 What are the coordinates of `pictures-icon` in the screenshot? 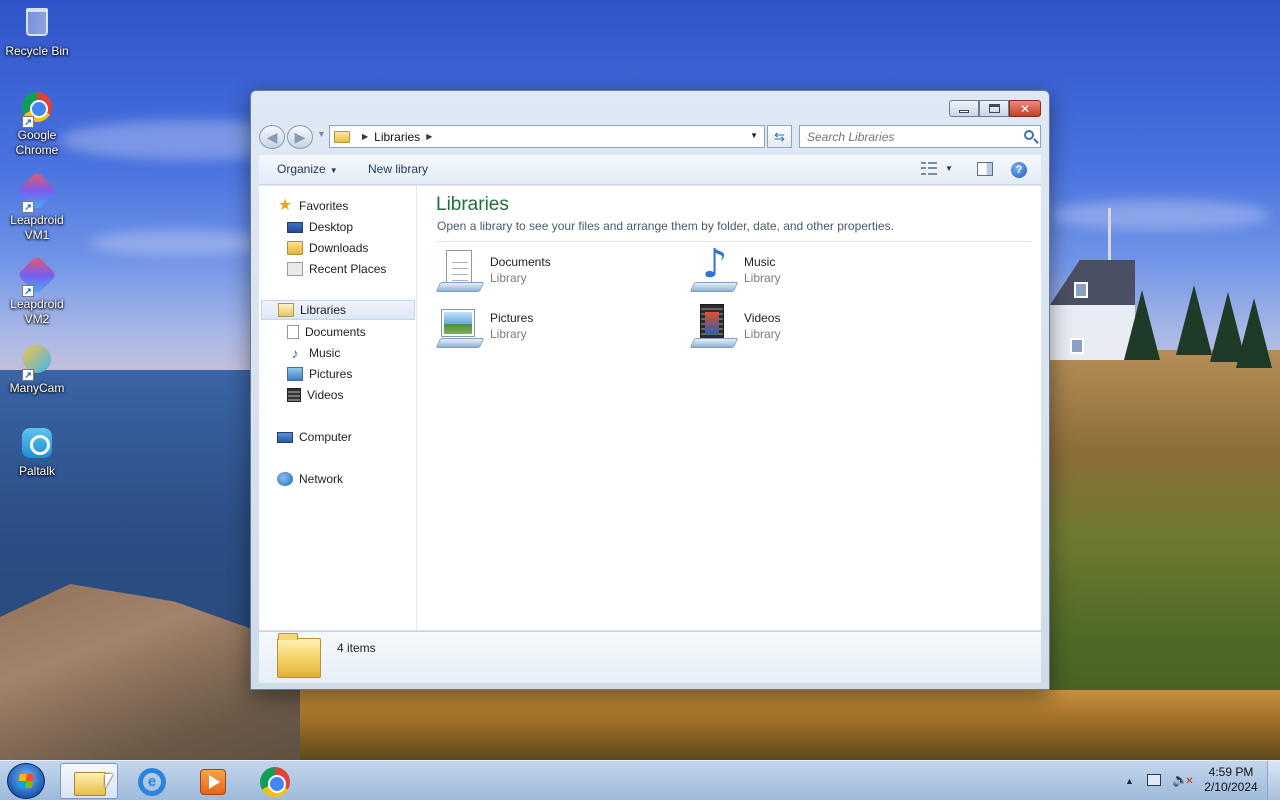 It's located at (295, 374).